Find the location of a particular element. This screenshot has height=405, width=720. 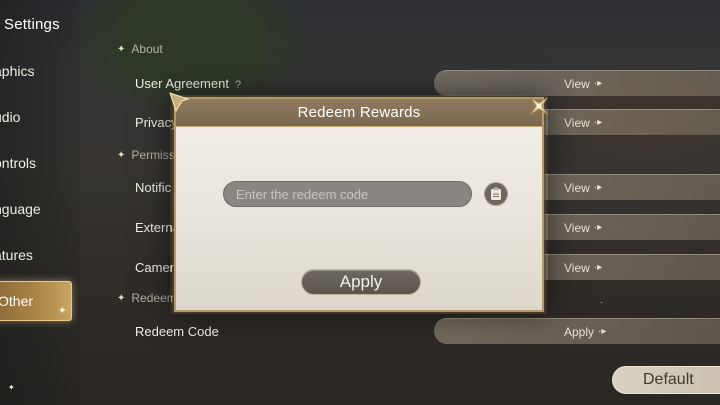

sidebar-item-label: aphics is located at coordinates (17, 71).